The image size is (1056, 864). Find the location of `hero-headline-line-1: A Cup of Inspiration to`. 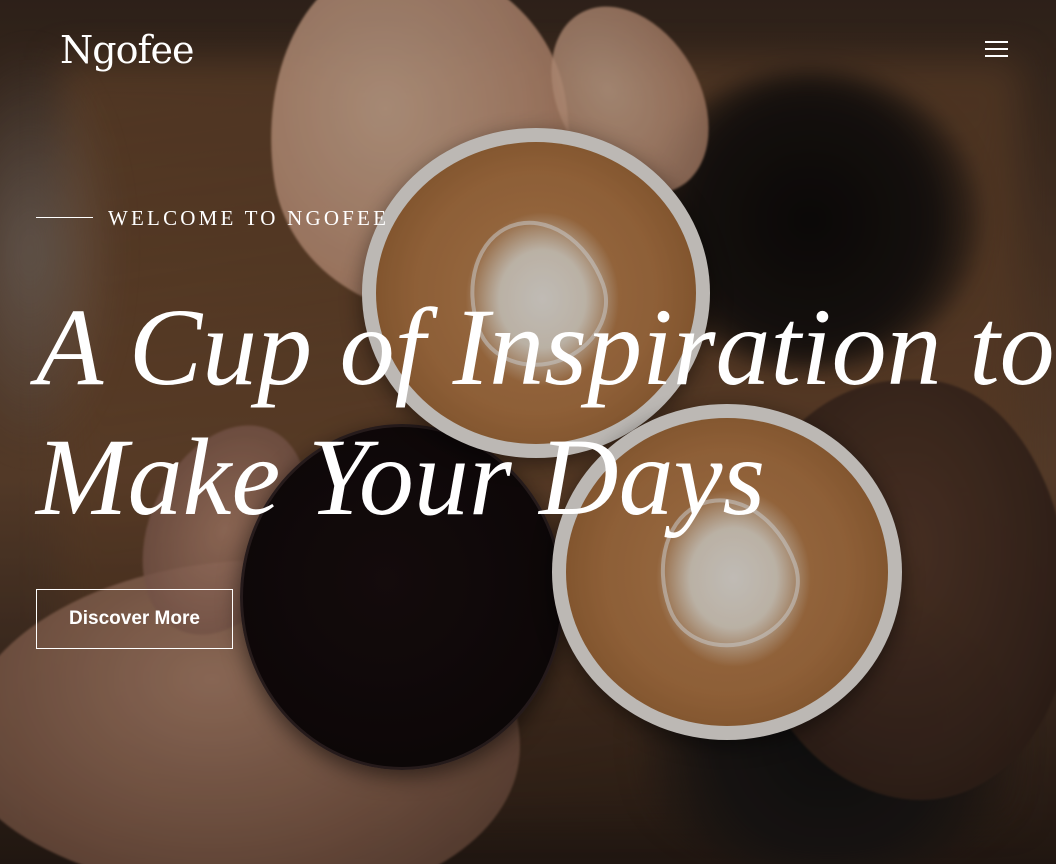

hero-headline-line-1: A Cup of Inspiration to is located at coordinates (545, 347).